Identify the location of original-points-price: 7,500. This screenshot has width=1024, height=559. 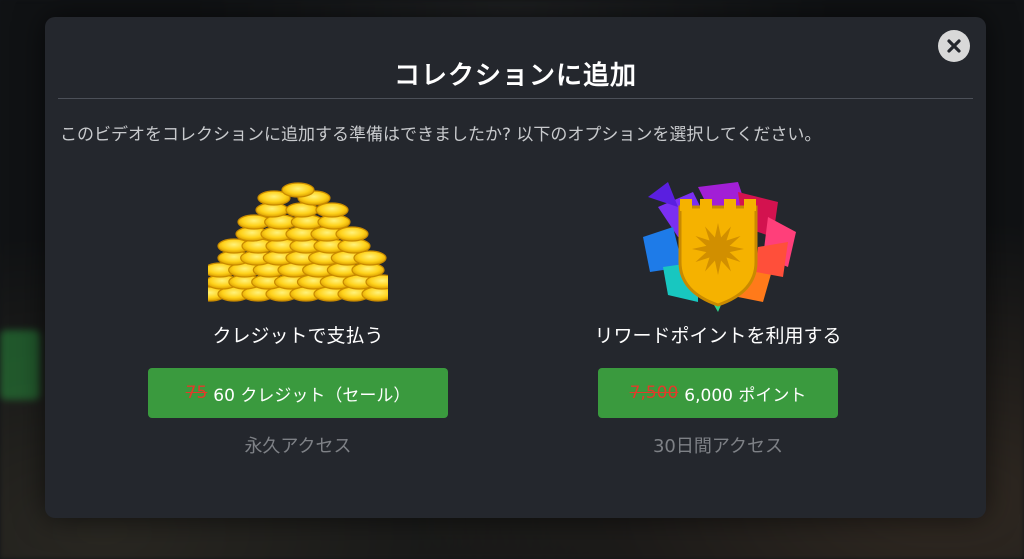
(654, 393).